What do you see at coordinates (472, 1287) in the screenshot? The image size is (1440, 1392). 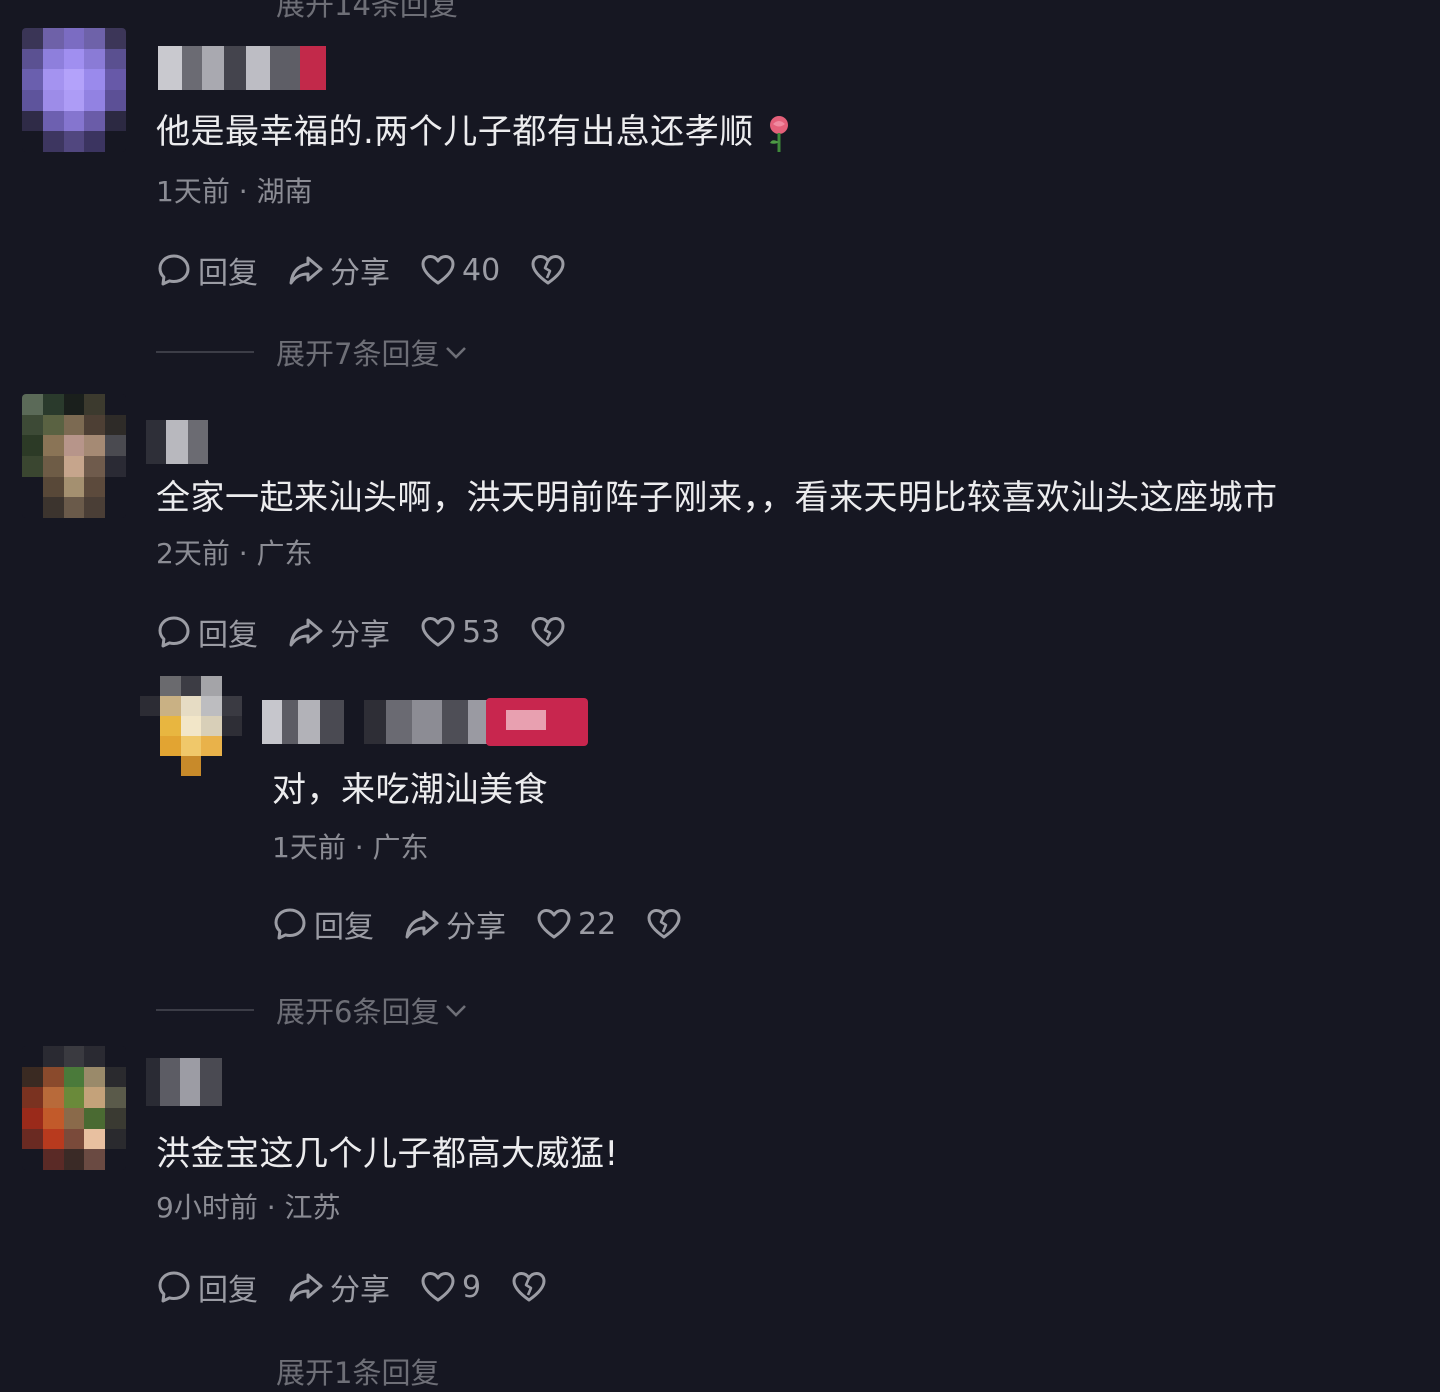 I see `like-count: 9` at bounding box center [472, 1287].